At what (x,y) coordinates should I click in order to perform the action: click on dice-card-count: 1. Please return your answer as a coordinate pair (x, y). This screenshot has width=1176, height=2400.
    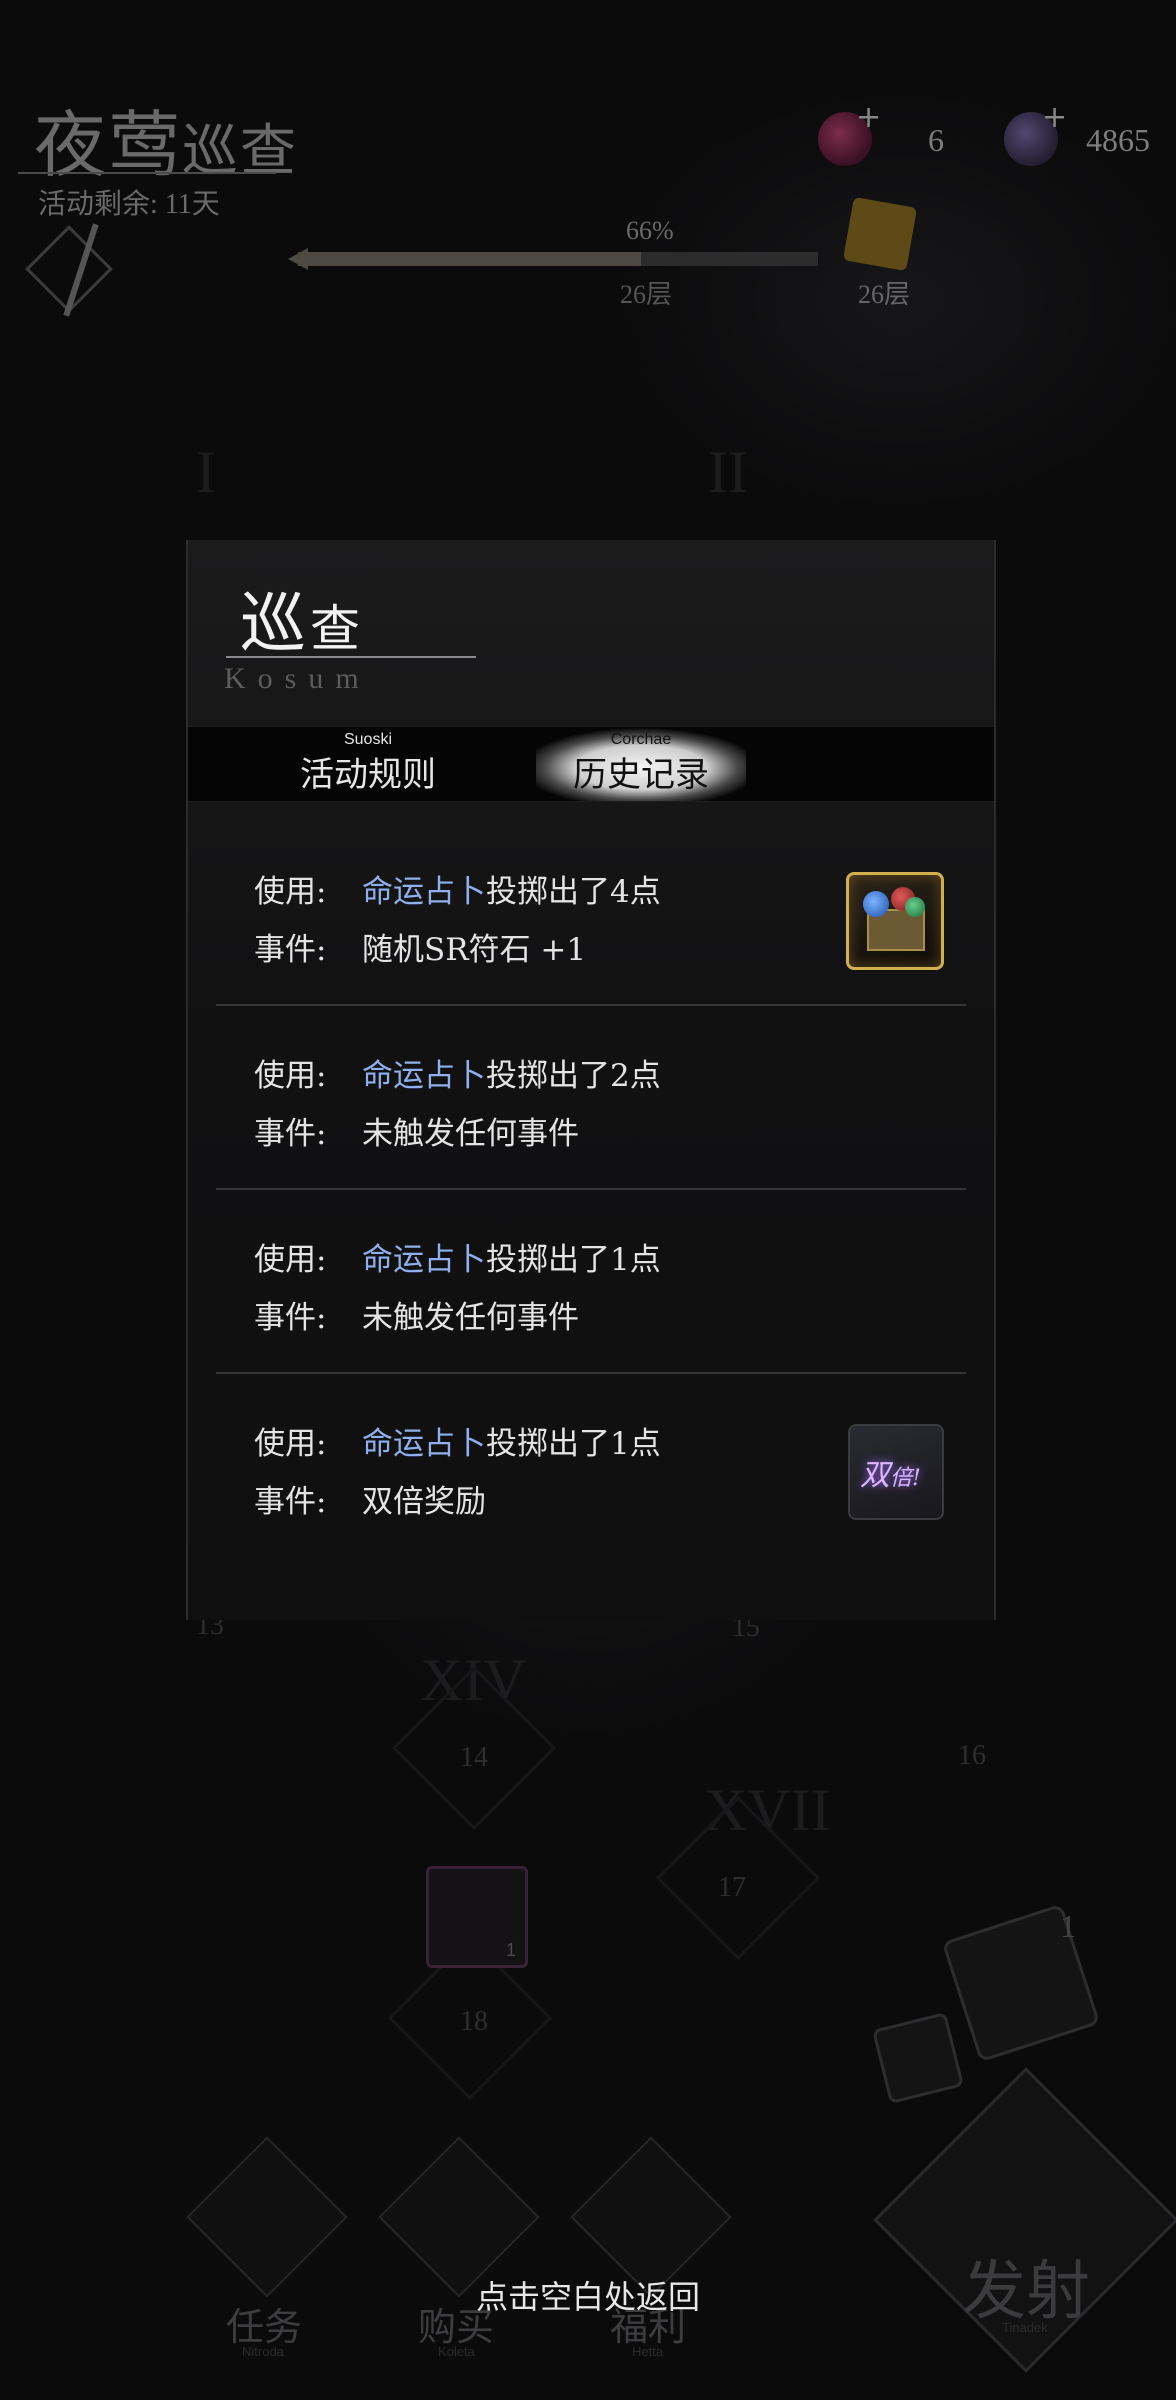
    Looking at the image, I should click on (511, 1950).